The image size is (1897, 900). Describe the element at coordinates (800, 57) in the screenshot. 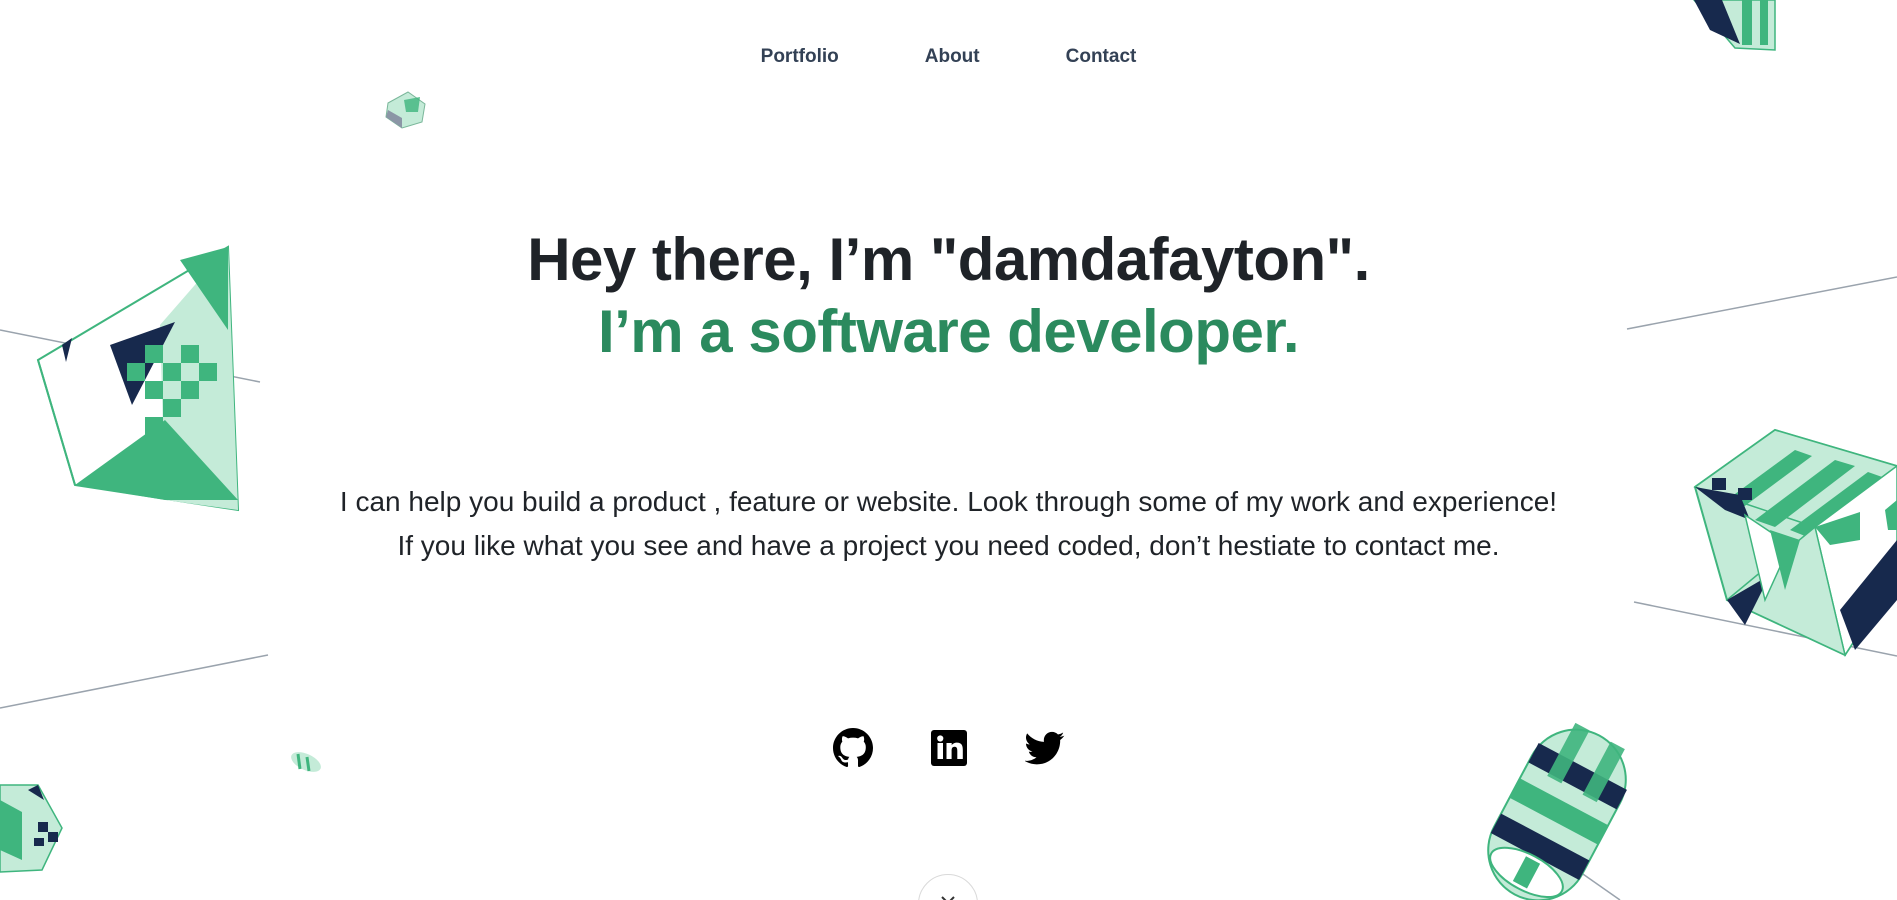

I see `nav-link-portfolio: Portfolio` at that location.